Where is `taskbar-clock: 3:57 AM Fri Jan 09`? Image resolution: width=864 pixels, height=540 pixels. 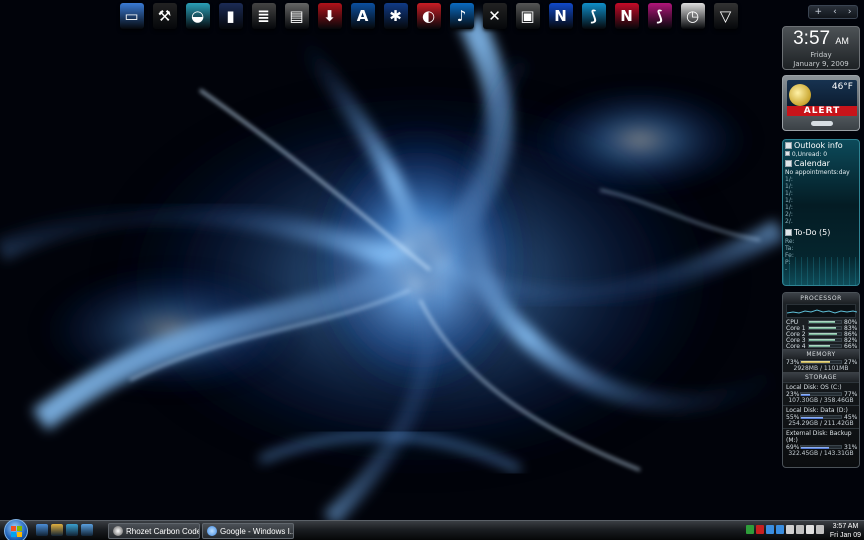 taskbar-clock: 3:57 AM Fri Jan 09 is located at coordinates (845, 531).